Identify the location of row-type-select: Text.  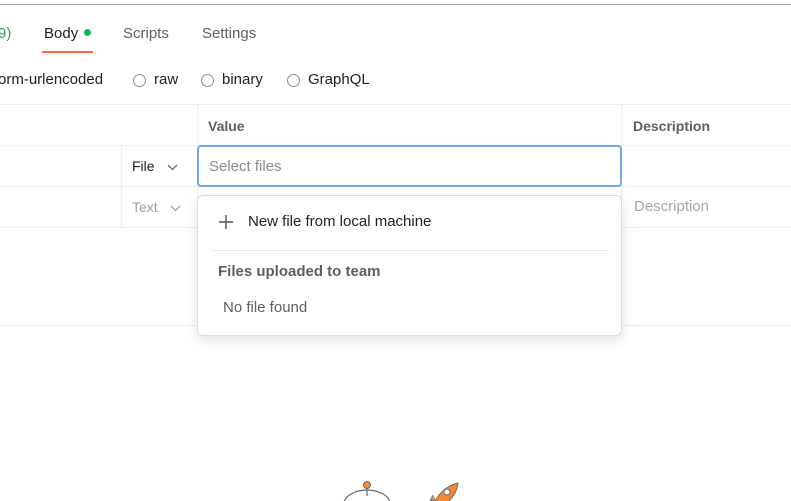
(156, 207).